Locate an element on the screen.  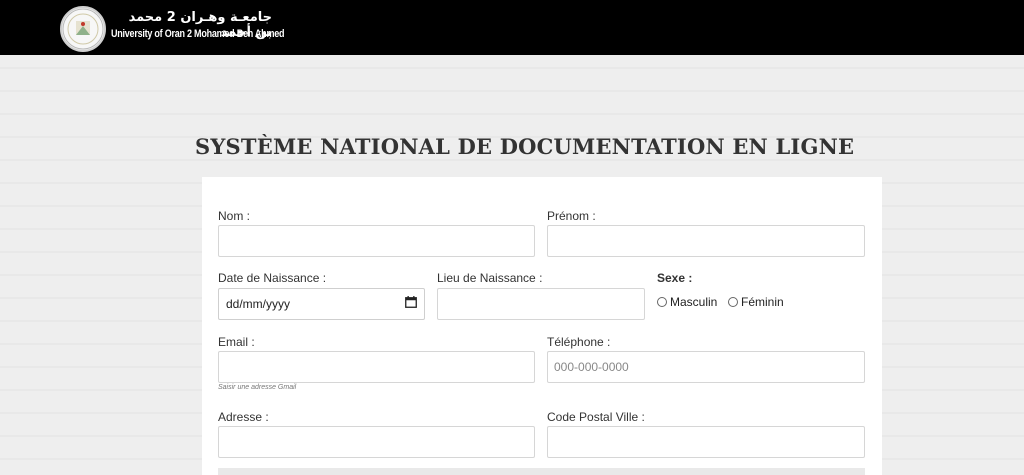
sexe-masculin-option: Masculin is located at coordinates (687, 302).